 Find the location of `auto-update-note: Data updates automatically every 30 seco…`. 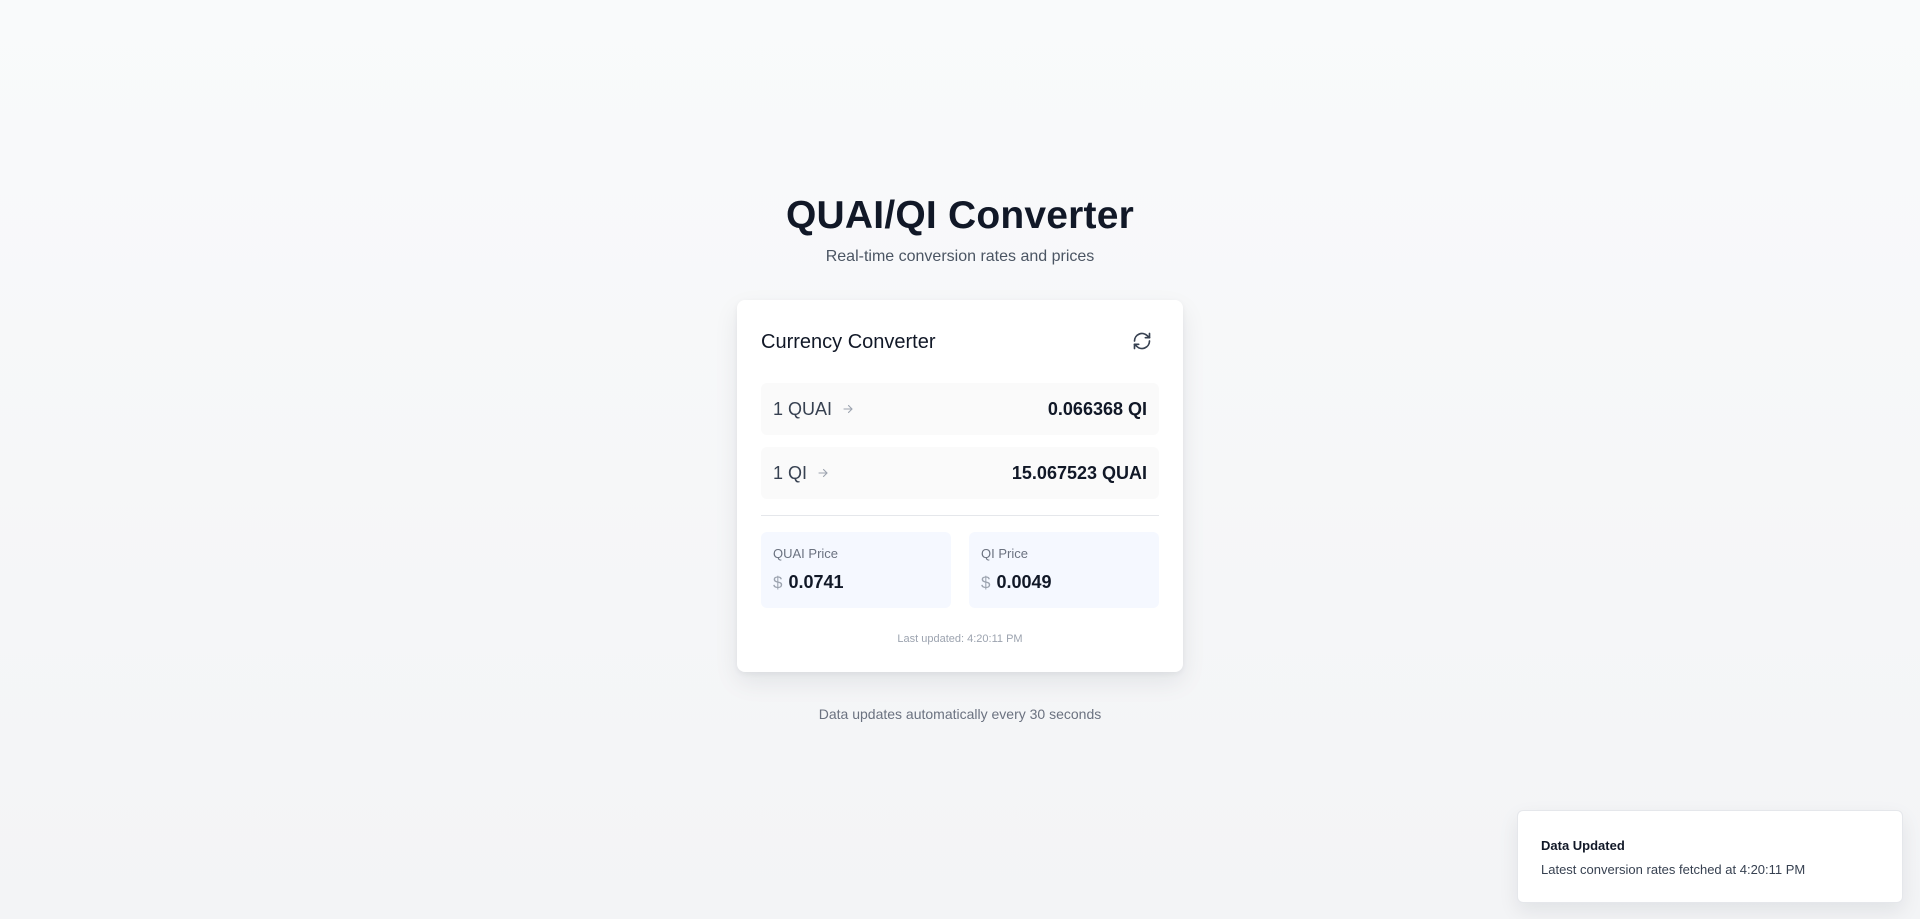

auto-update-note: Data updates automatically every 30 seco… is located at coordinates (960, 714).